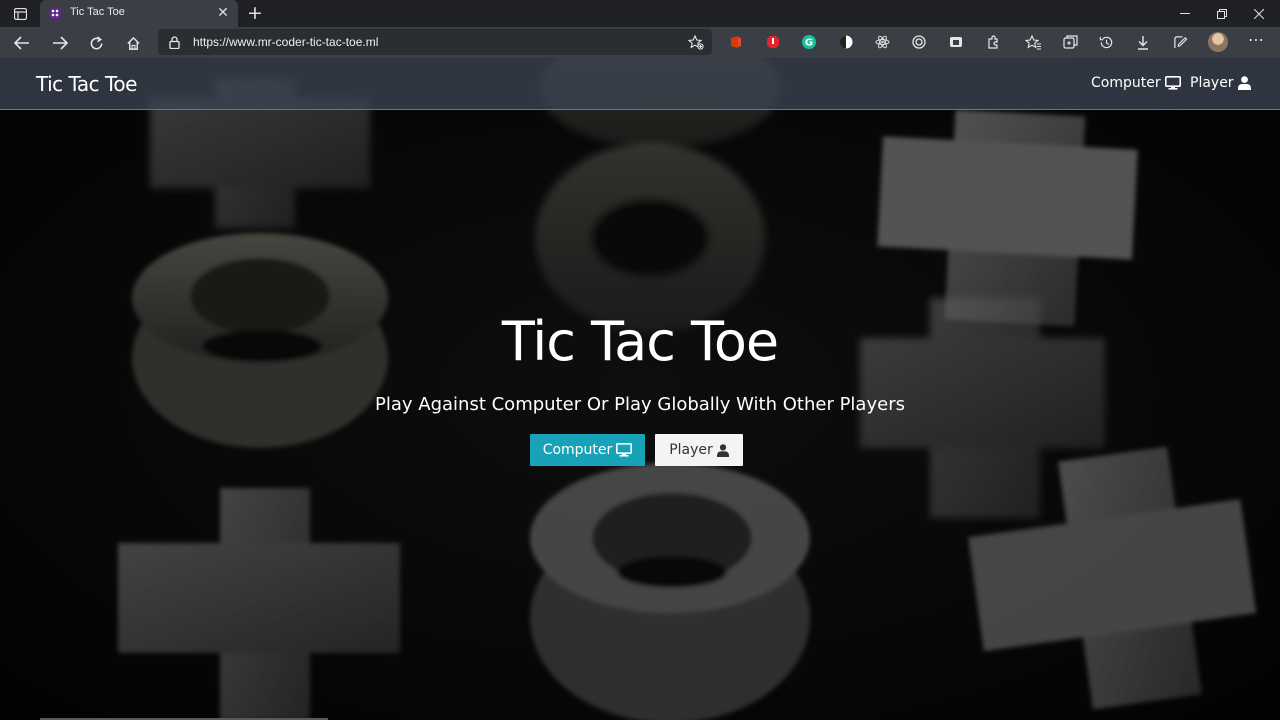  Describe the element at coordinates (223, 13) in the screenshot. I see `close-tab-icon: ✕` at that location.